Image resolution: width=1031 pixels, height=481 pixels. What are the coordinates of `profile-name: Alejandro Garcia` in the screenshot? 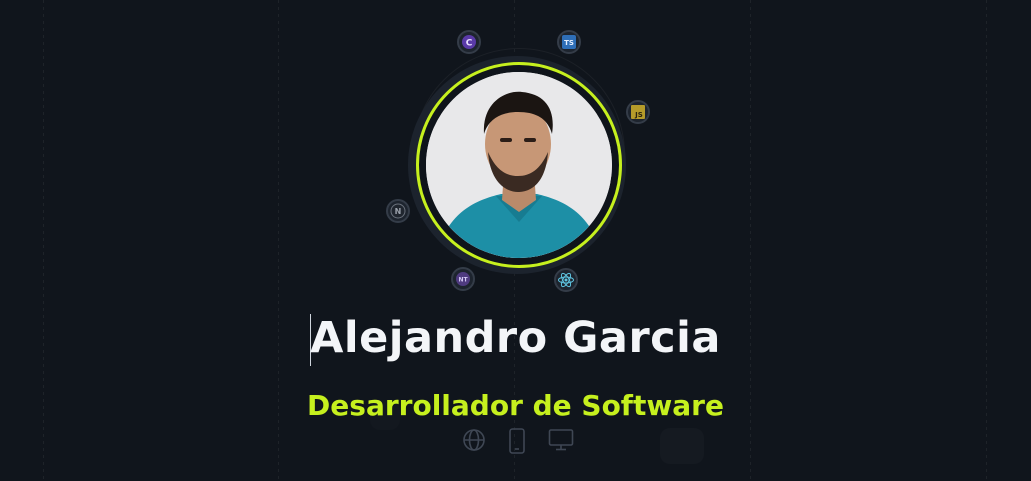 It's located at (515, 338).